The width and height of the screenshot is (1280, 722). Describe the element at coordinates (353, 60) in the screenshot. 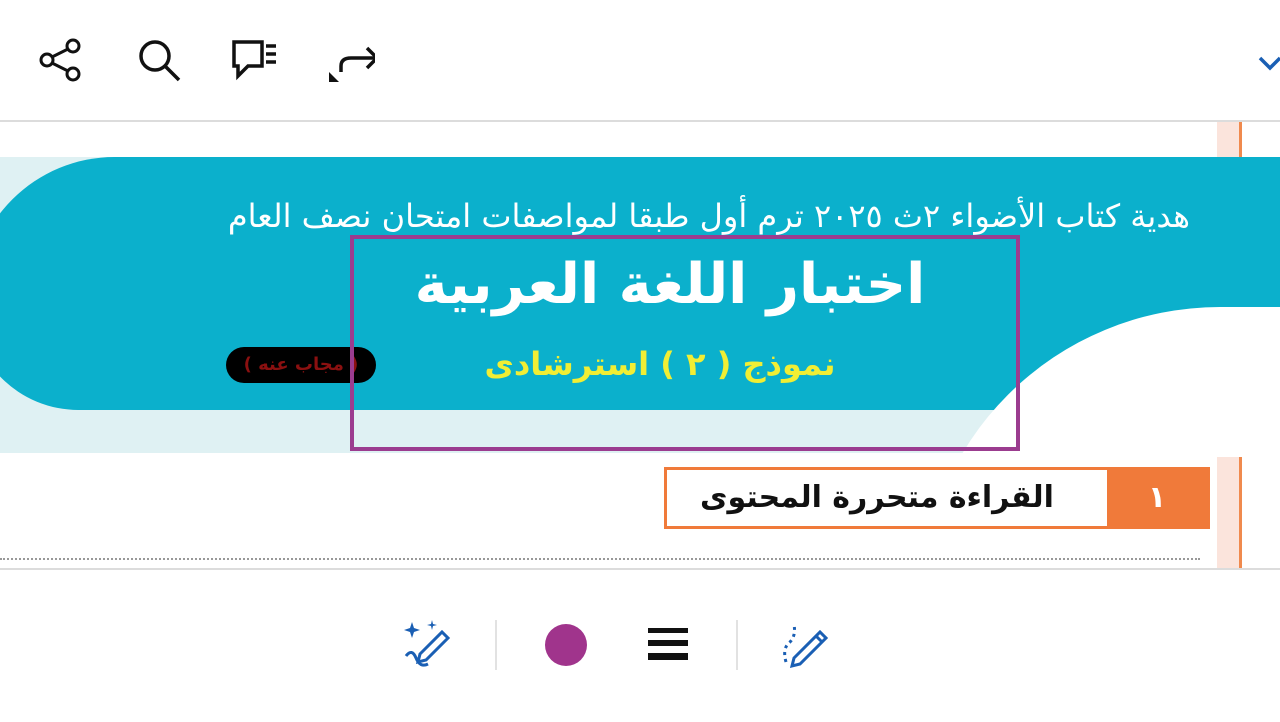

I see `redo-icon` at that location.